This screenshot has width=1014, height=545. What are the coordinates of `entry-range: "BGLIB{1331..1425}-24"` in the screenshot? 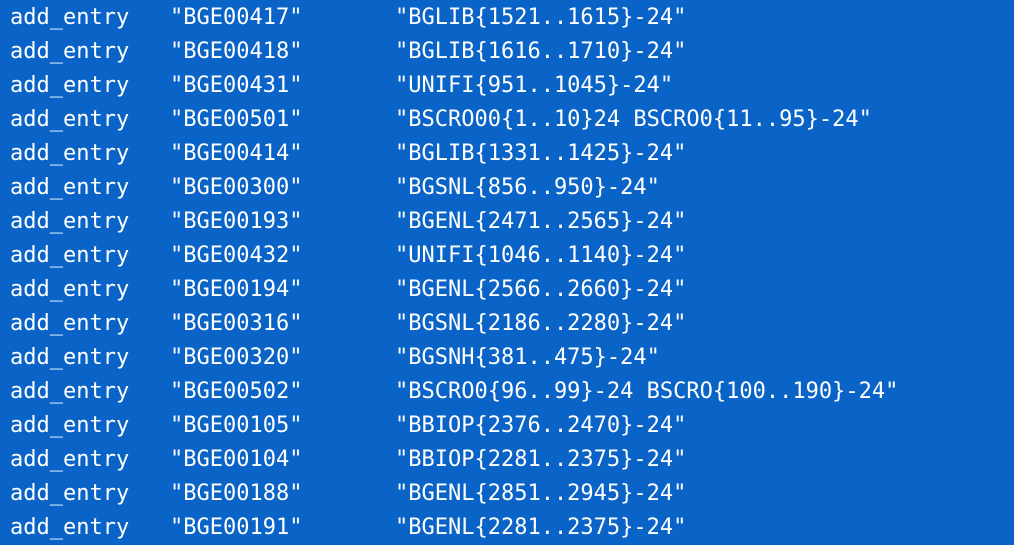 It's located at (541, 153).